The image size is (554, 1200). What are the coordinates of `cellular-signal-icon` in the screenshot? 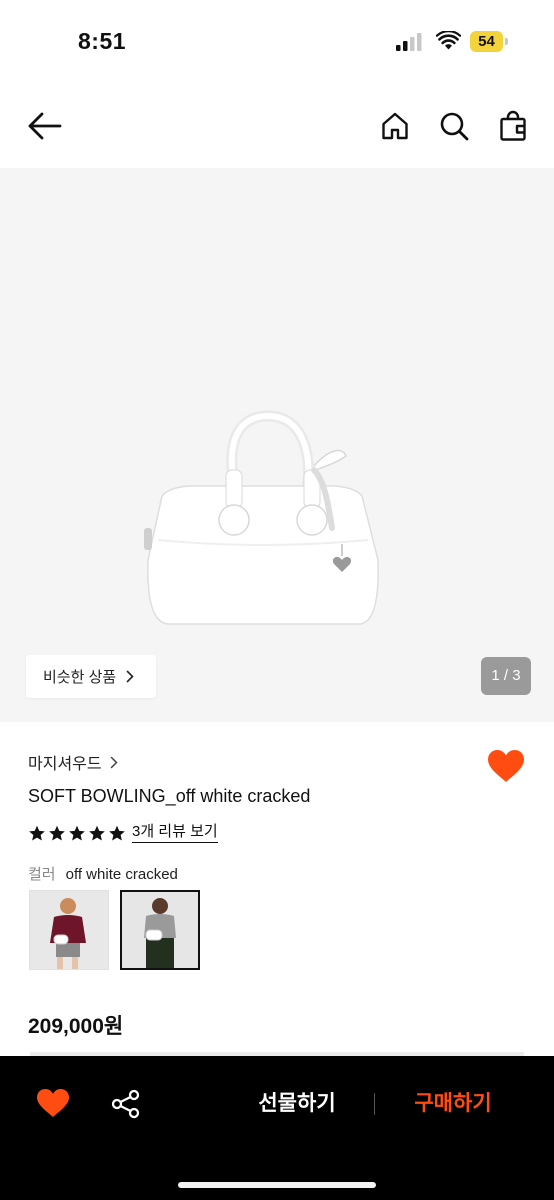 It's located at (409, 42).